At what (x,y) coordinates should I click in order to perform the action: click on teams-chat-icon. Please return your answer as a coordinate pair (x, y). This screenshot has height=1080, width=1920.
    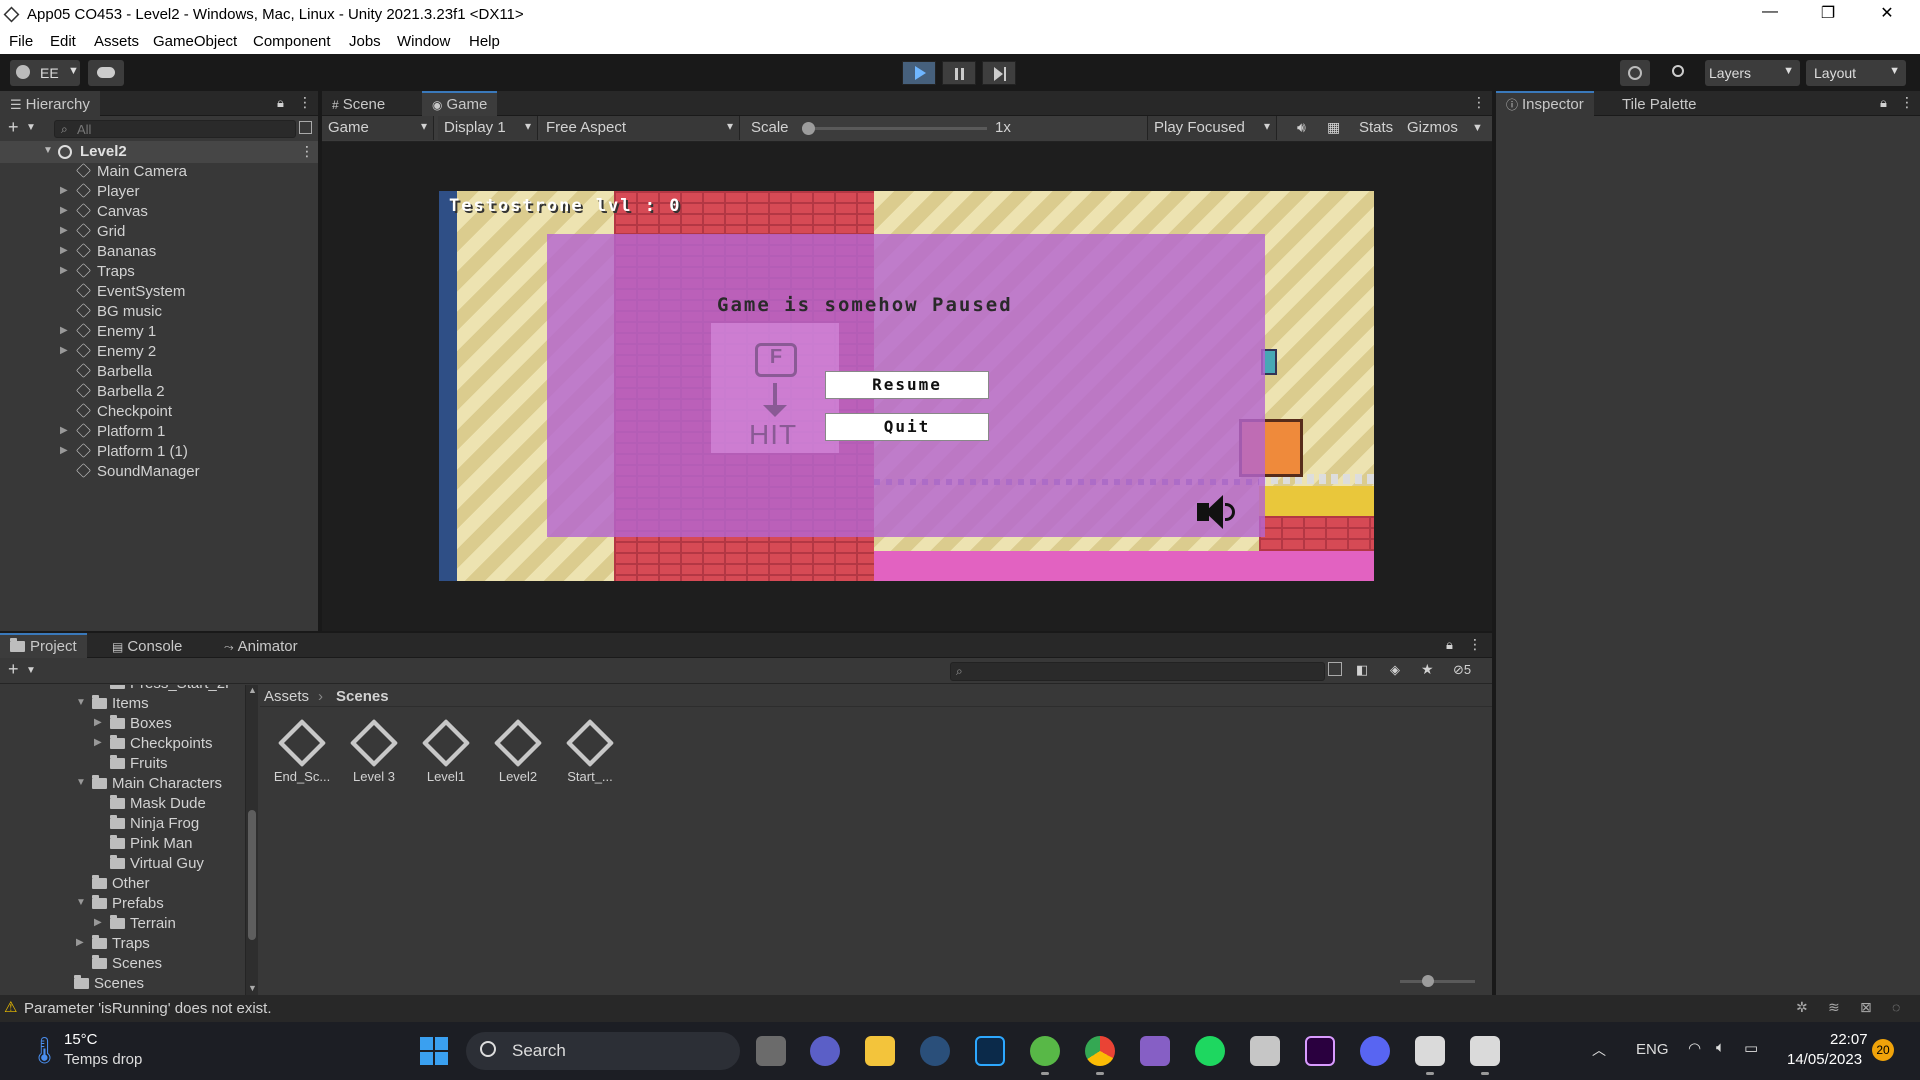
    Looking at the image, I should click on (825, 1051).